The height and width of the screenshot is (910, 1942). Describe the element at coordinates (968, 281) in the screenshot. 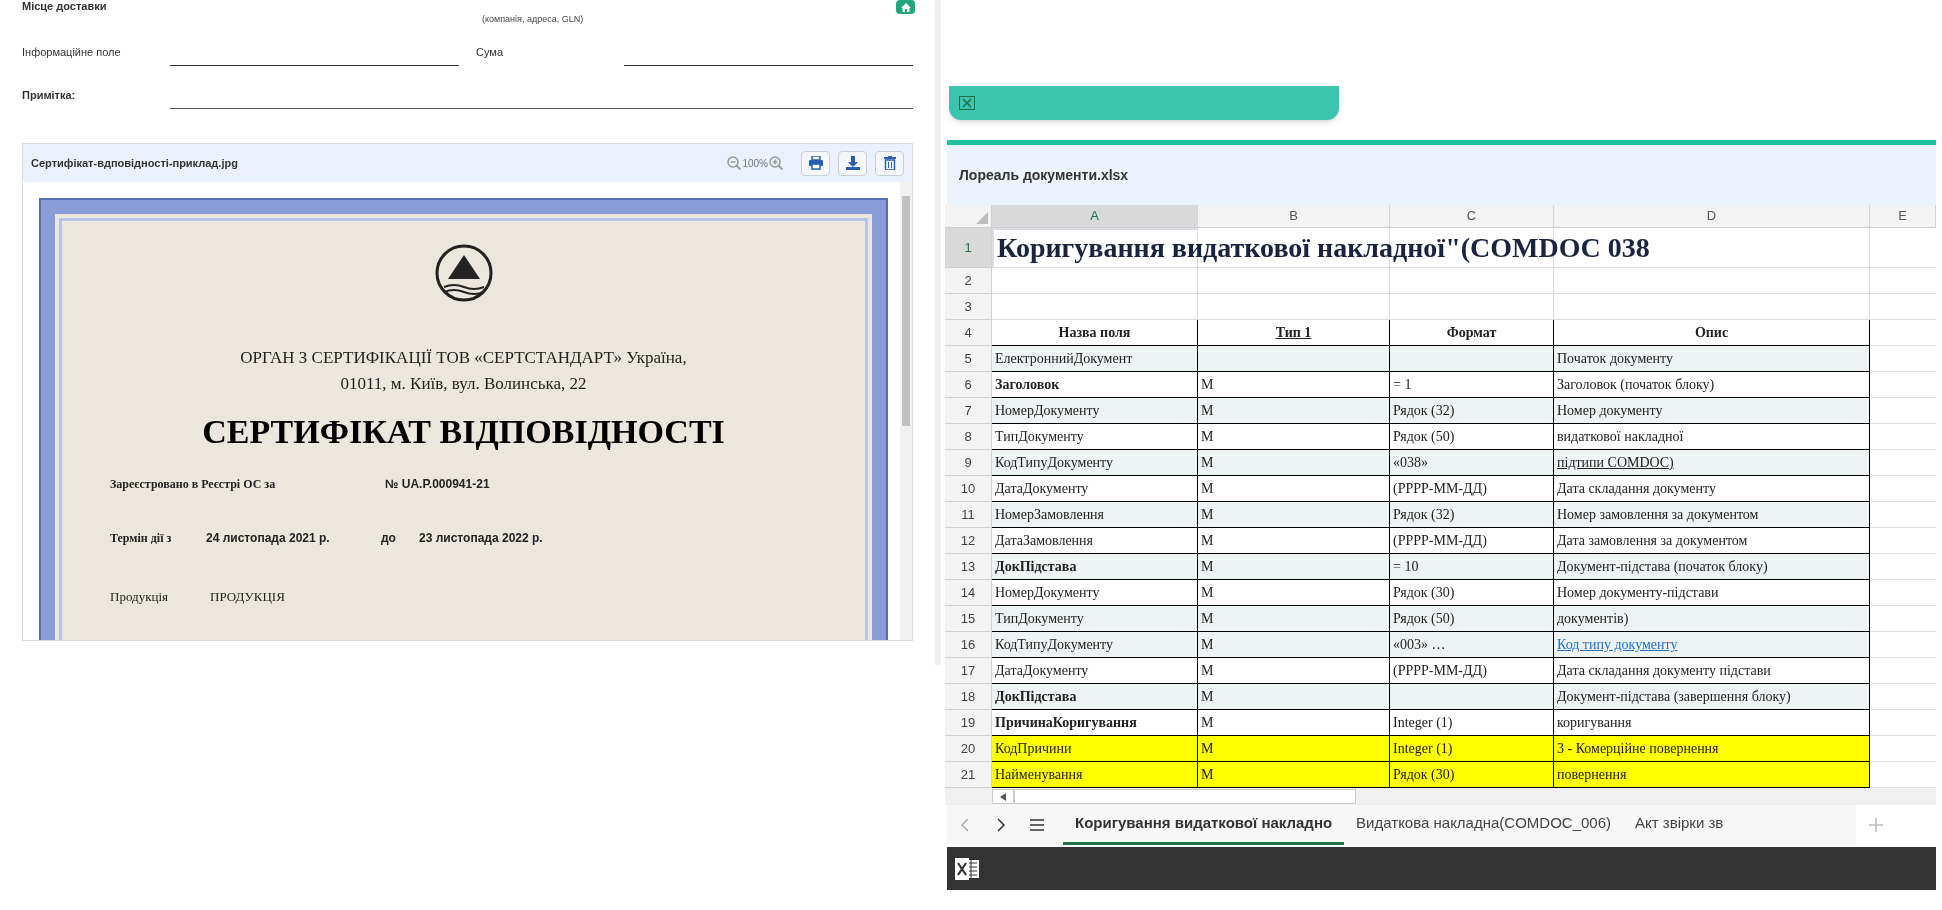

I see `row-header: 2` at that location.